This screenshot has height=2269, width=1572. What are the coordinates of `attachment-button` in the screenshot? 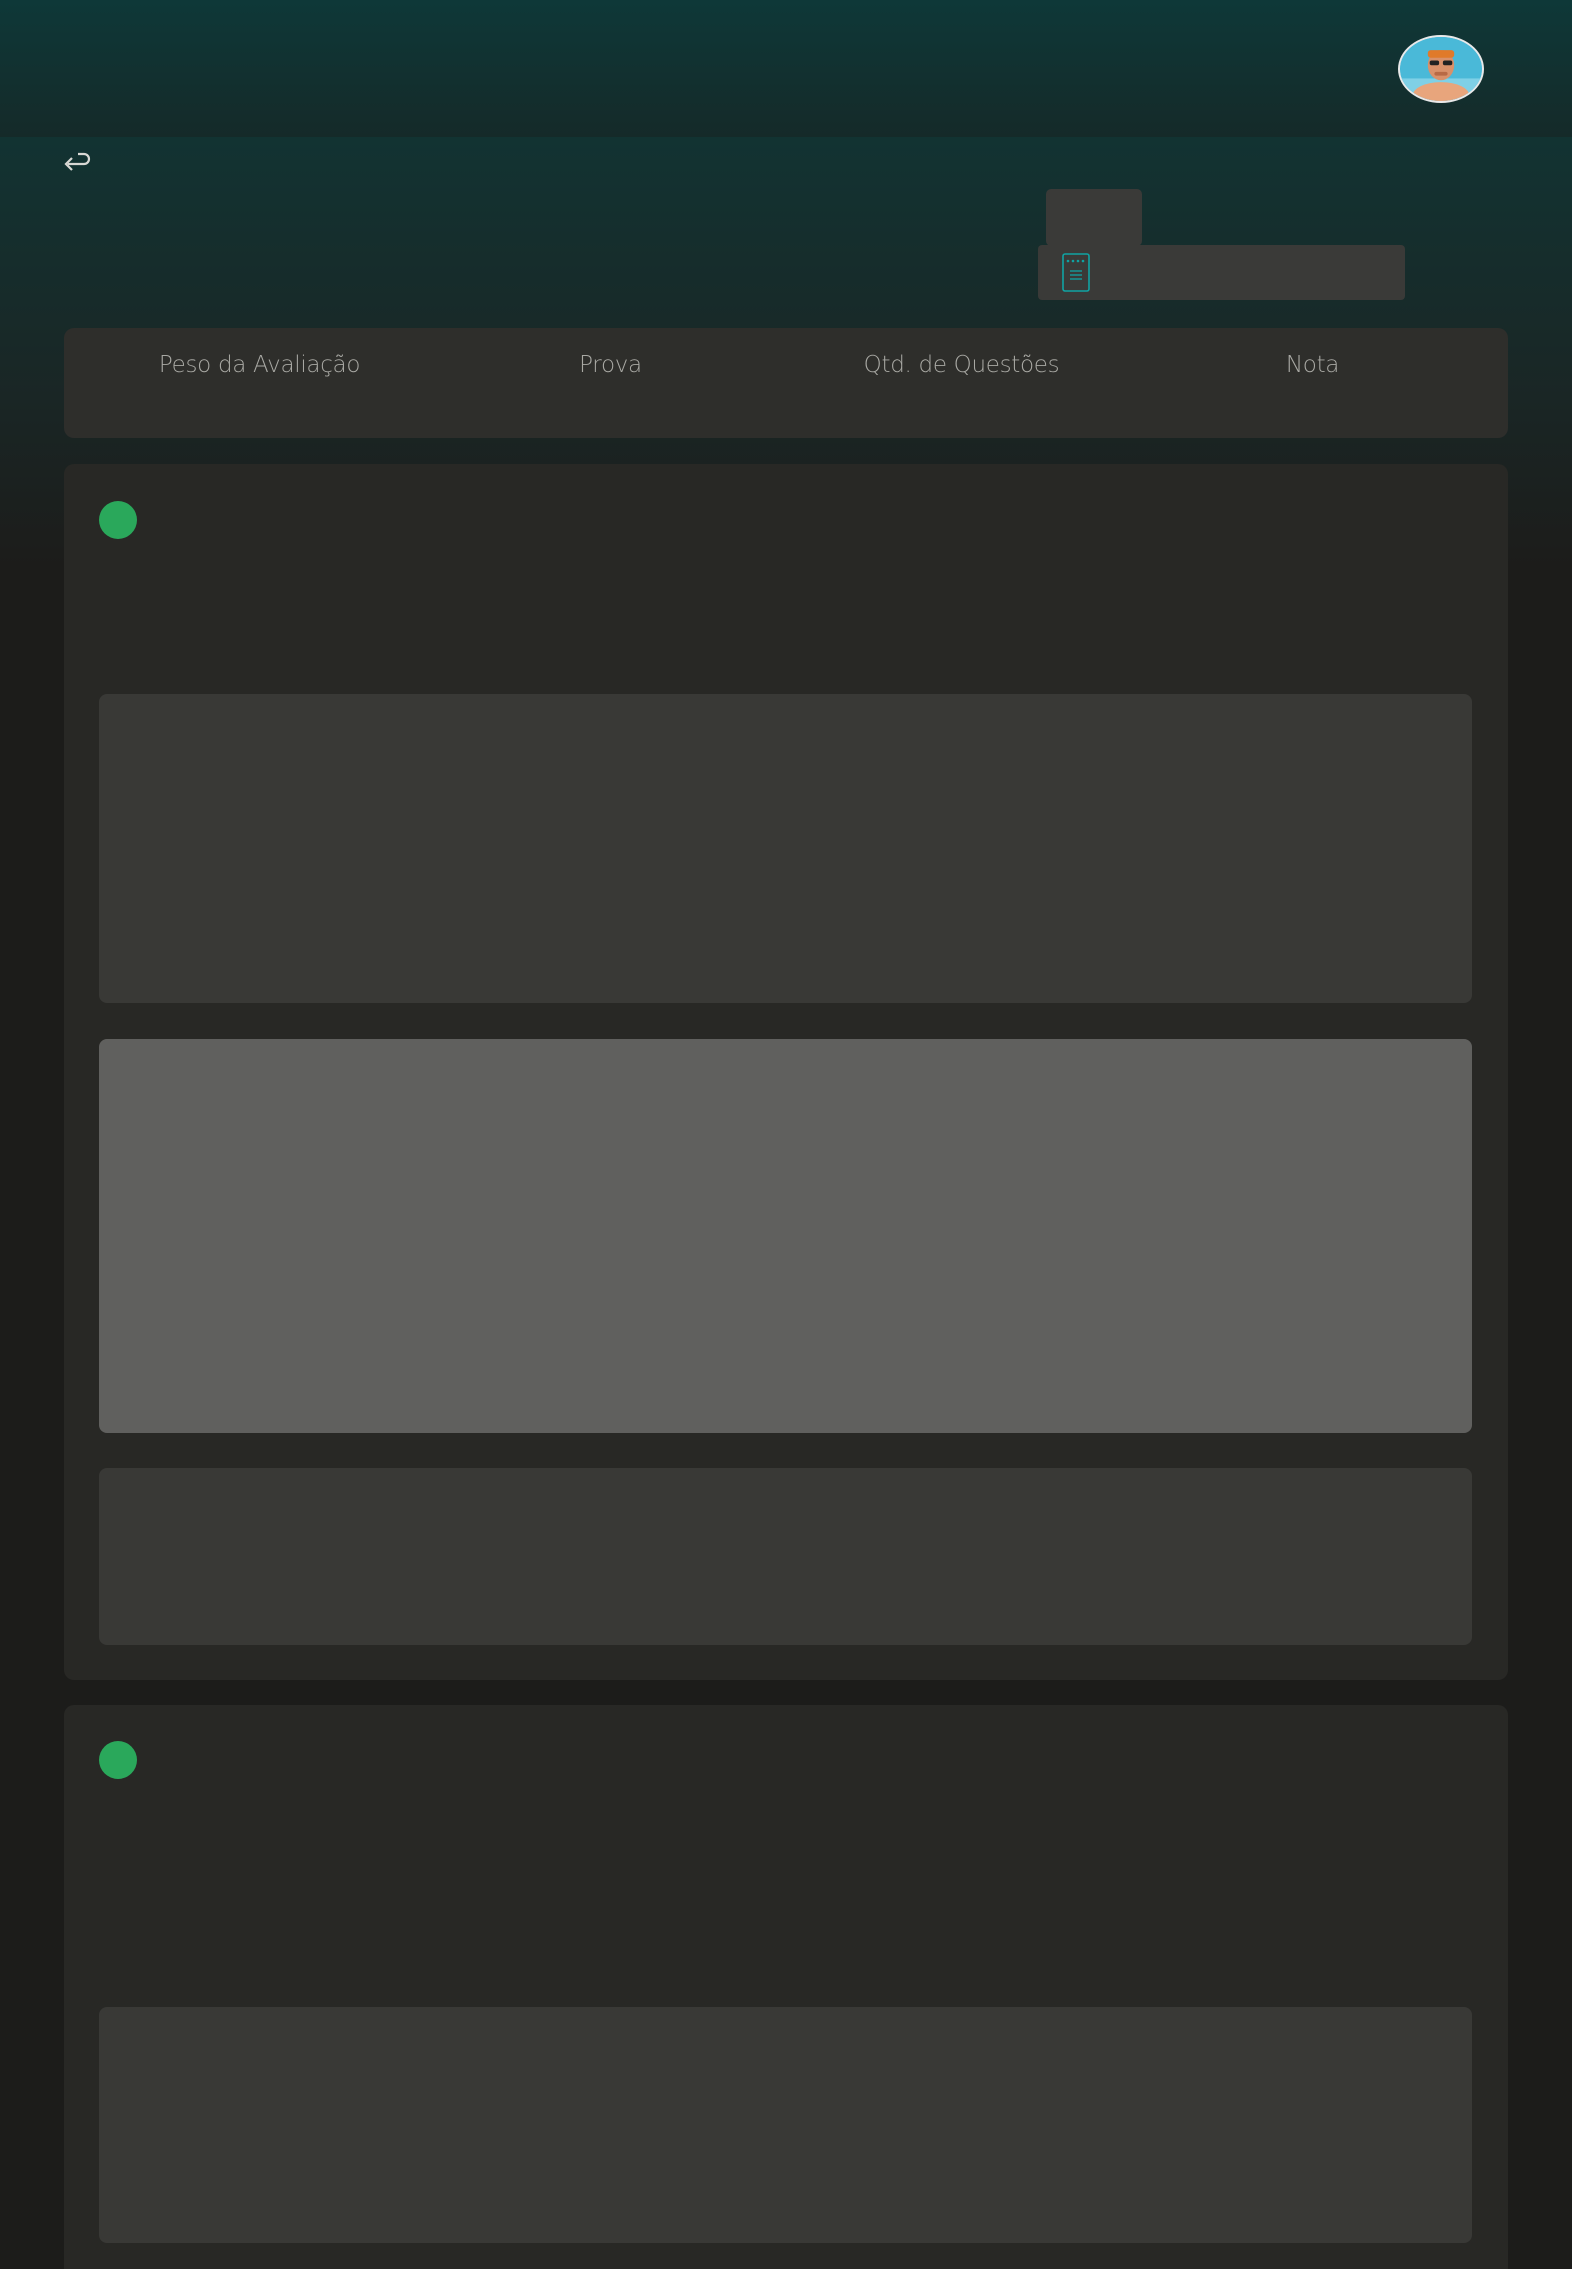 It's located at (1221, 272).